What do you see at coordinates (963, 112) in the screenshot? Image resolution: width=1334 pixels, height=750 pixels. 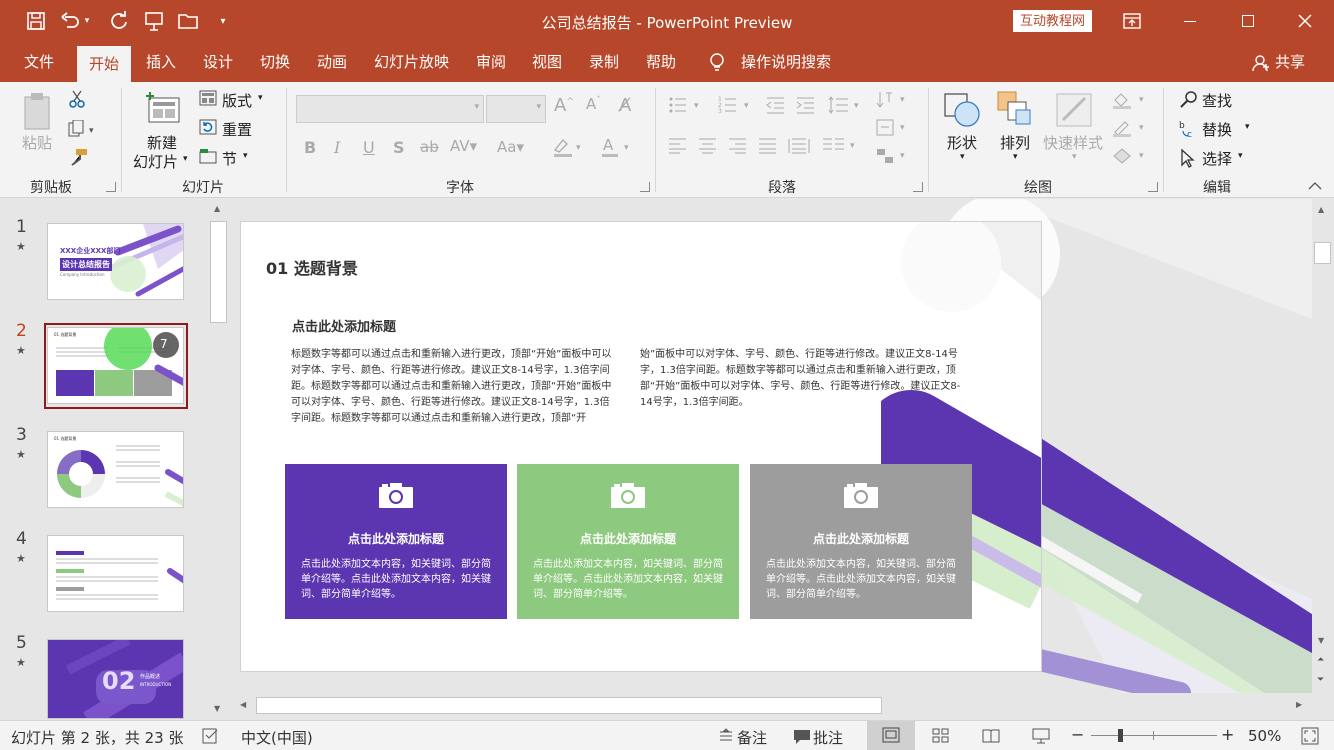 I see `shapes-icon` at bounding box center [963, 112].